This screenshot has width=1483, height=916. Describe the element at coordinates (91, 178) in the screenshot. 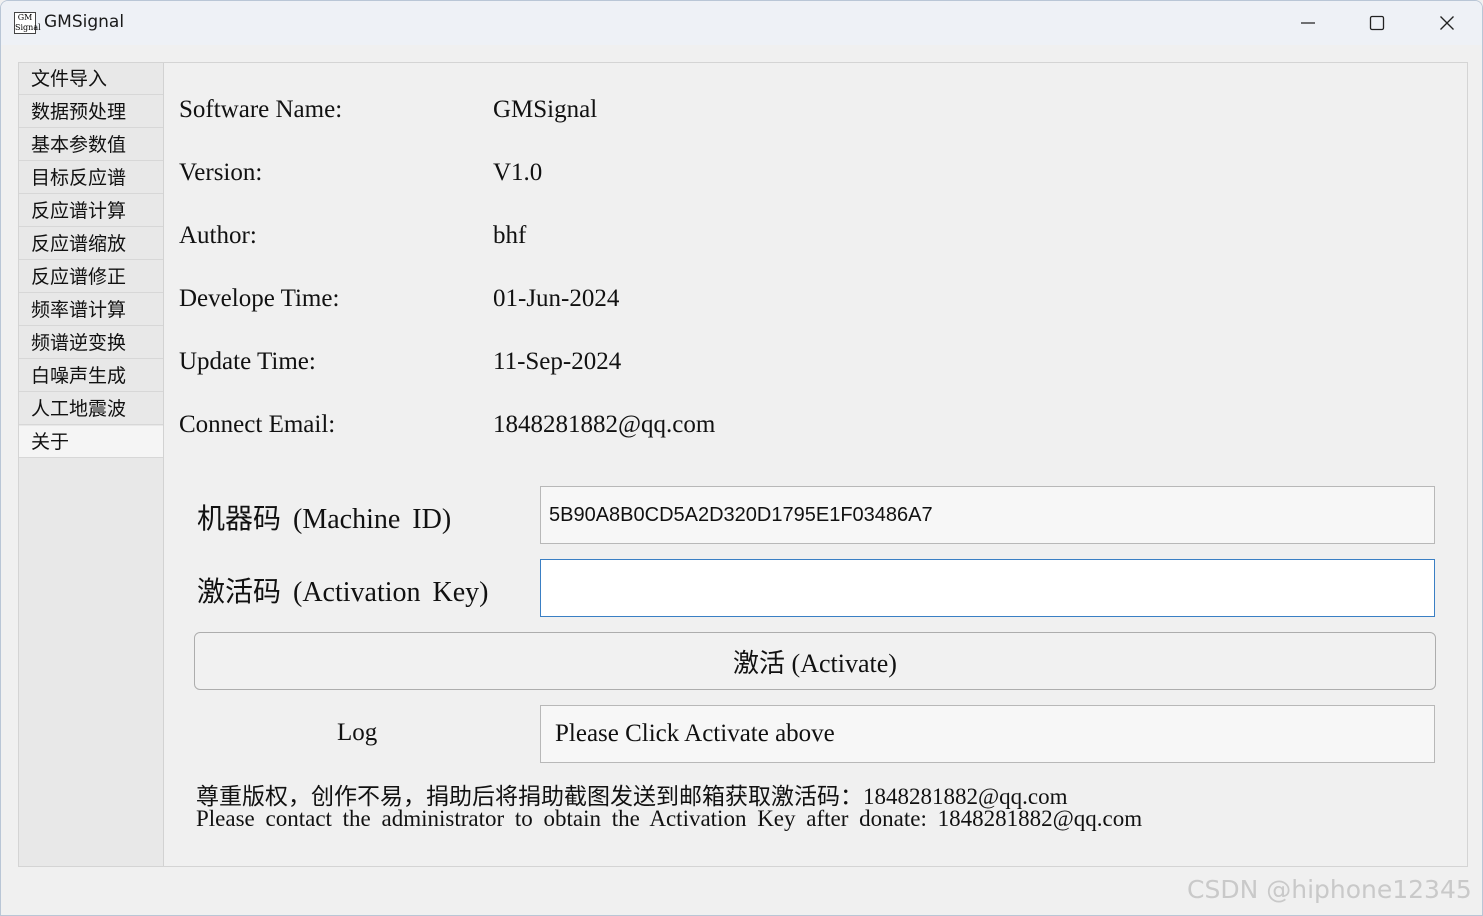

I see `sidebar-item-target-spectrum: 目标反应谱` at that location.